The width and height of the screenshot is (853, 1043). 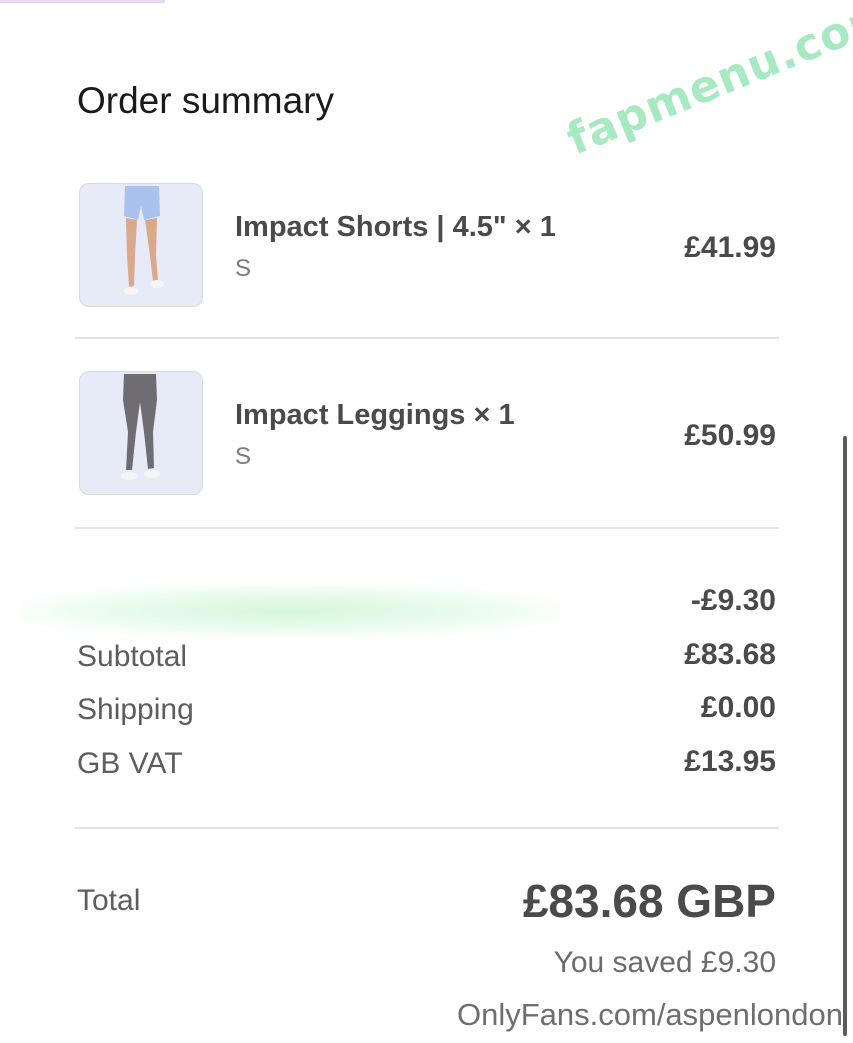 What do you see at coordinates (733, 600) in the screenshot?
I see `discount-value: -£9.30` at bounding box center [733, 600].